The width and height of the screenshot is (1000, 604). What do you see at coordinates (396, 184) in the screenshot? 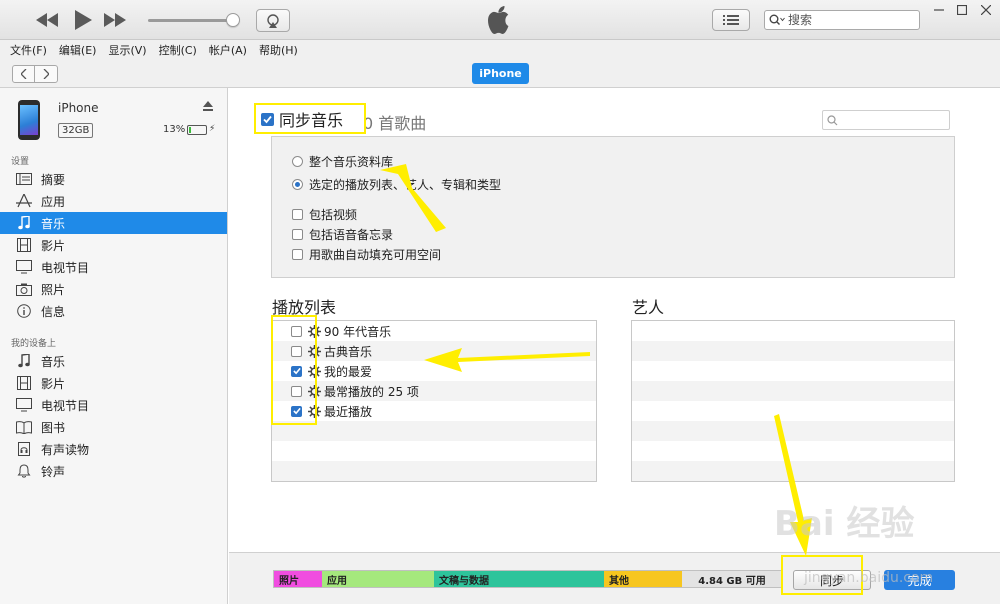
I see `radio-selected-items: 选定的播放列表、艺人、专辑和类型` at bounding box center [396, 184].